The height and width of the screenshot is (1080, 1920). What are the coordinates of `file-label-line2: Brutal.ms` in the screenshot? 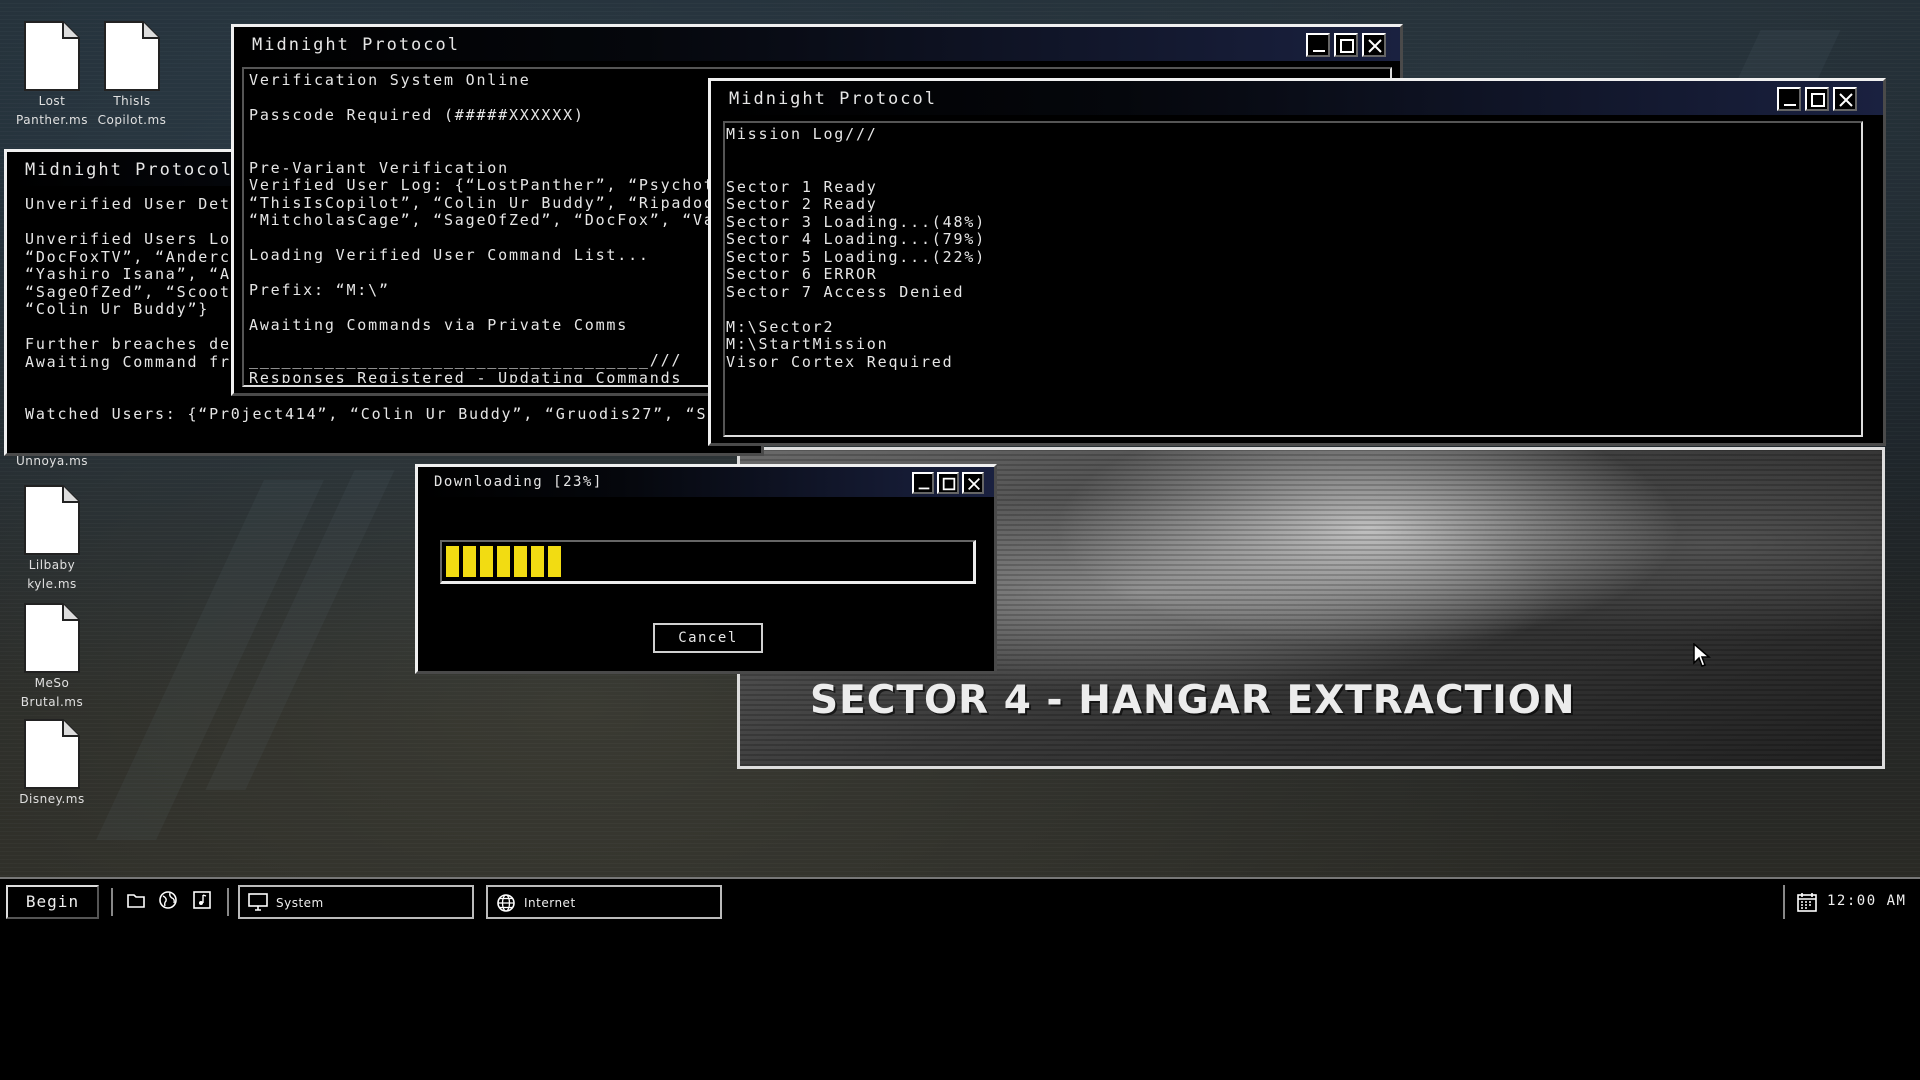 It's located at (52, 702).